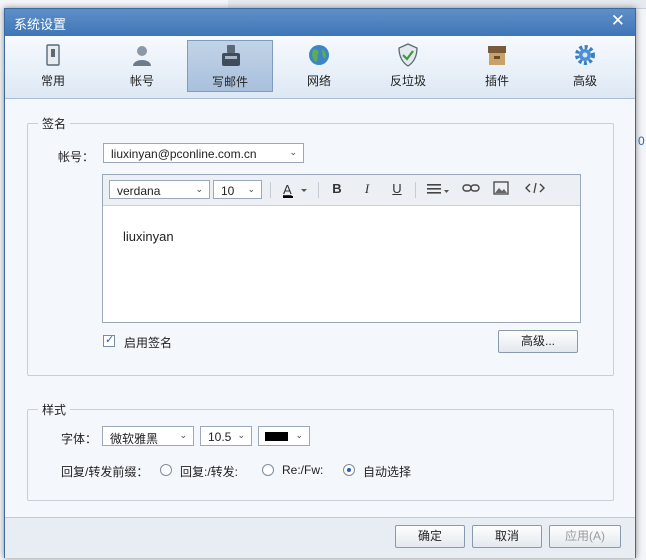  Describe the element at coordinates (141, 81) in the screenshot. I see `tab-label: 帐号` at that location.